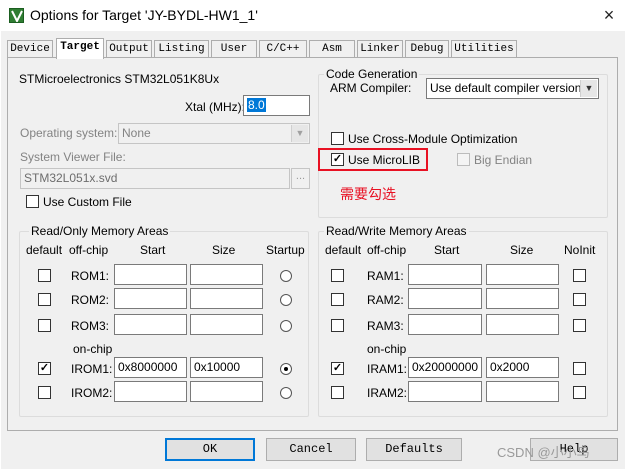  What do you see at coordinates (311, 449) in the screenshot?
I see `cancel-button: Cancel` at bounding box center [311, 449].